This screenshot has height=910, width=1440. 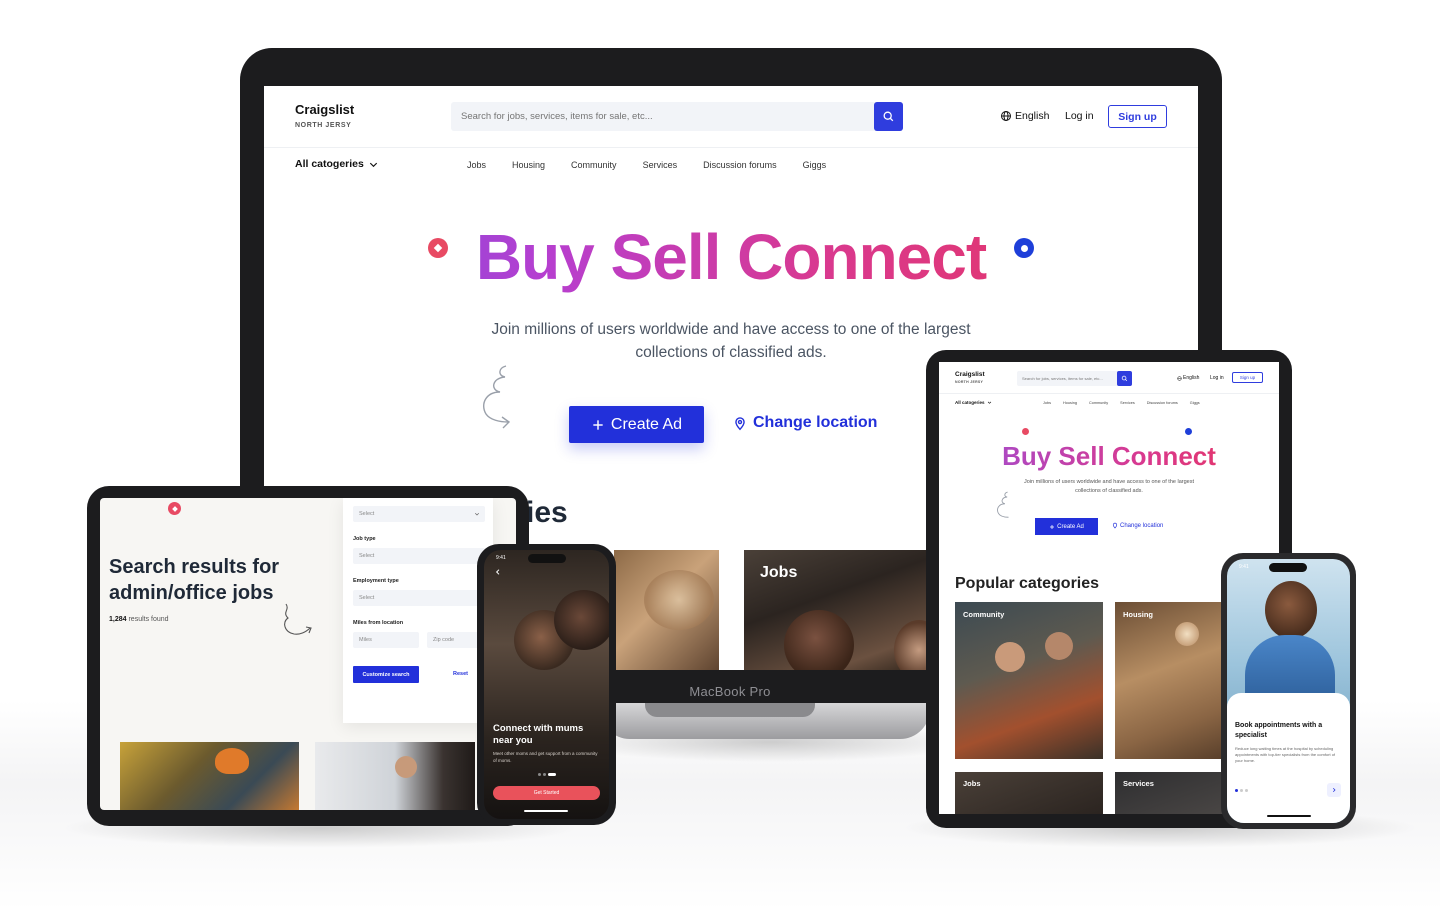 I want to click on miles-input: Miles, so click(x=386, y=640).